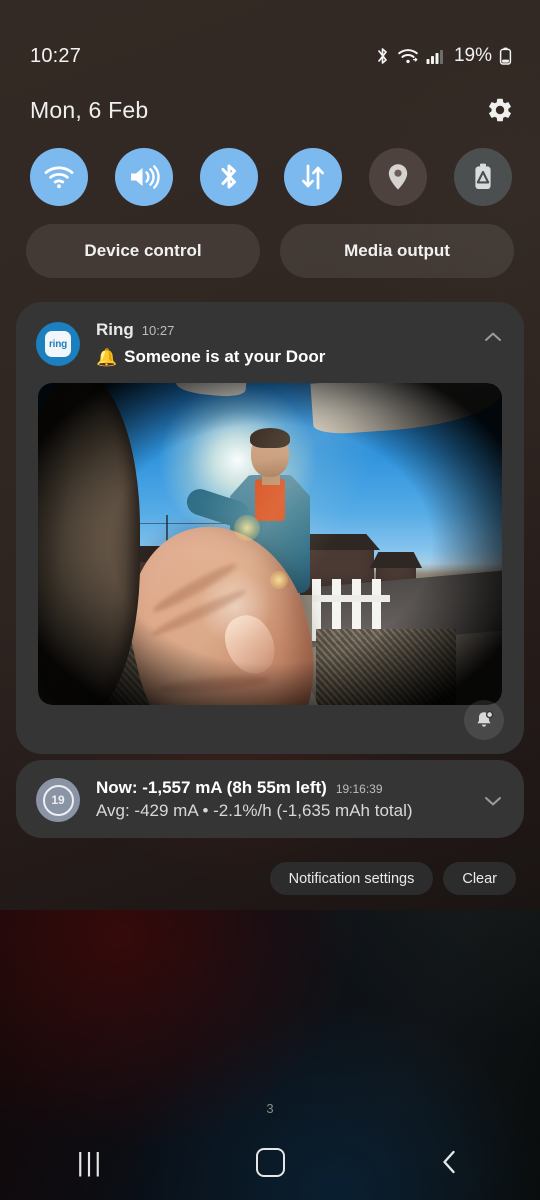 The width and height of the screenshot is (540, 1200). Describe the element at coordinates (386, 667) in the screenshot. I see `gravel-bed-right` at that location.